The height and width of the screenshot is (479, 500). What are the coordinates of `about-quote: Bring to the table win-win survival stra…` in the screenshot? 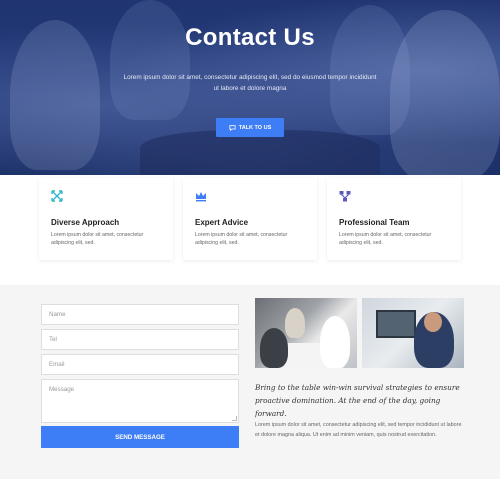 It's located at (357, 400).